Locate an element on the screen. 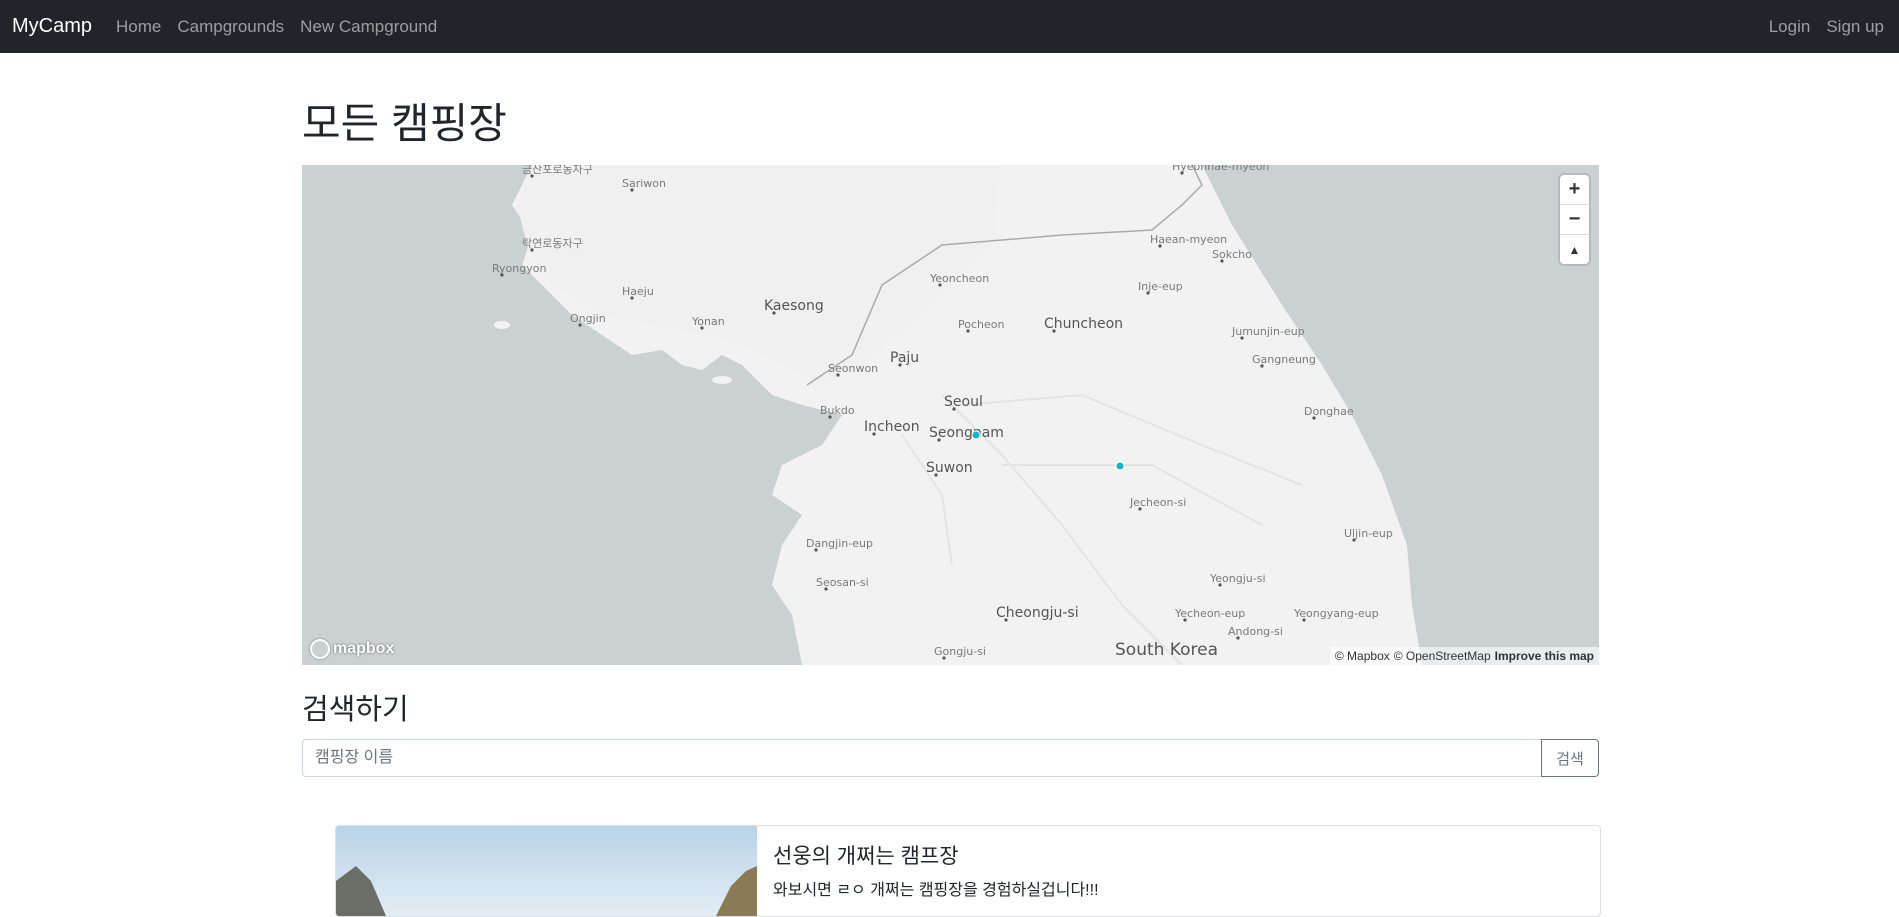 The image size is (1899, 917). place-label: Dangjin-eup is located at coordinates (839, 543).